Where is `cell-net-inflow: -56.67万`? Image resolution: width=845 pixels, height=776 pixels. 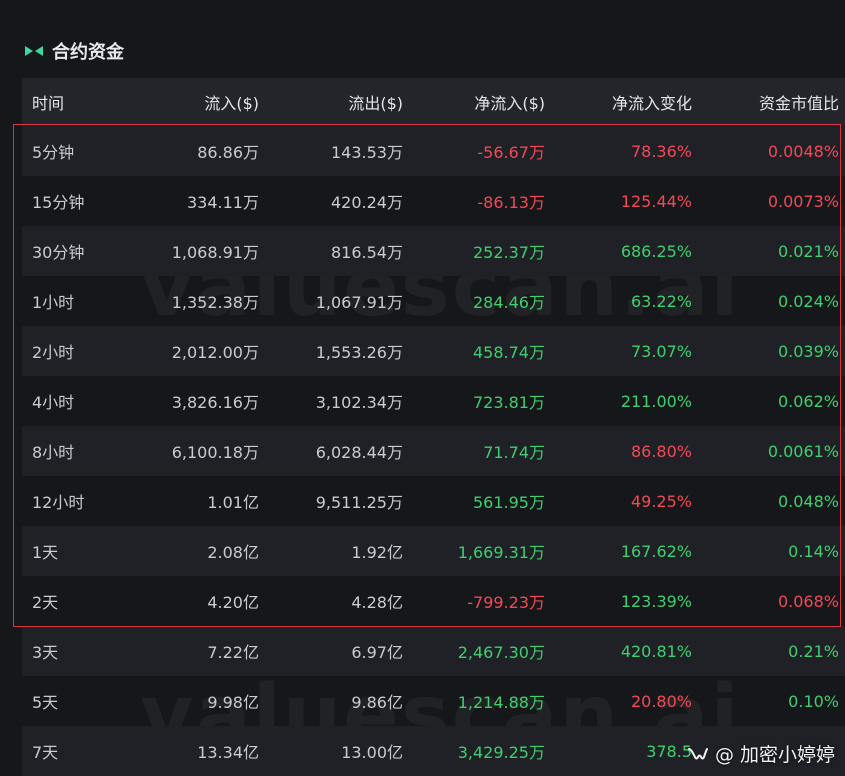
cell-net-inflow: -56.67万 is located at coordinates (511, 152).